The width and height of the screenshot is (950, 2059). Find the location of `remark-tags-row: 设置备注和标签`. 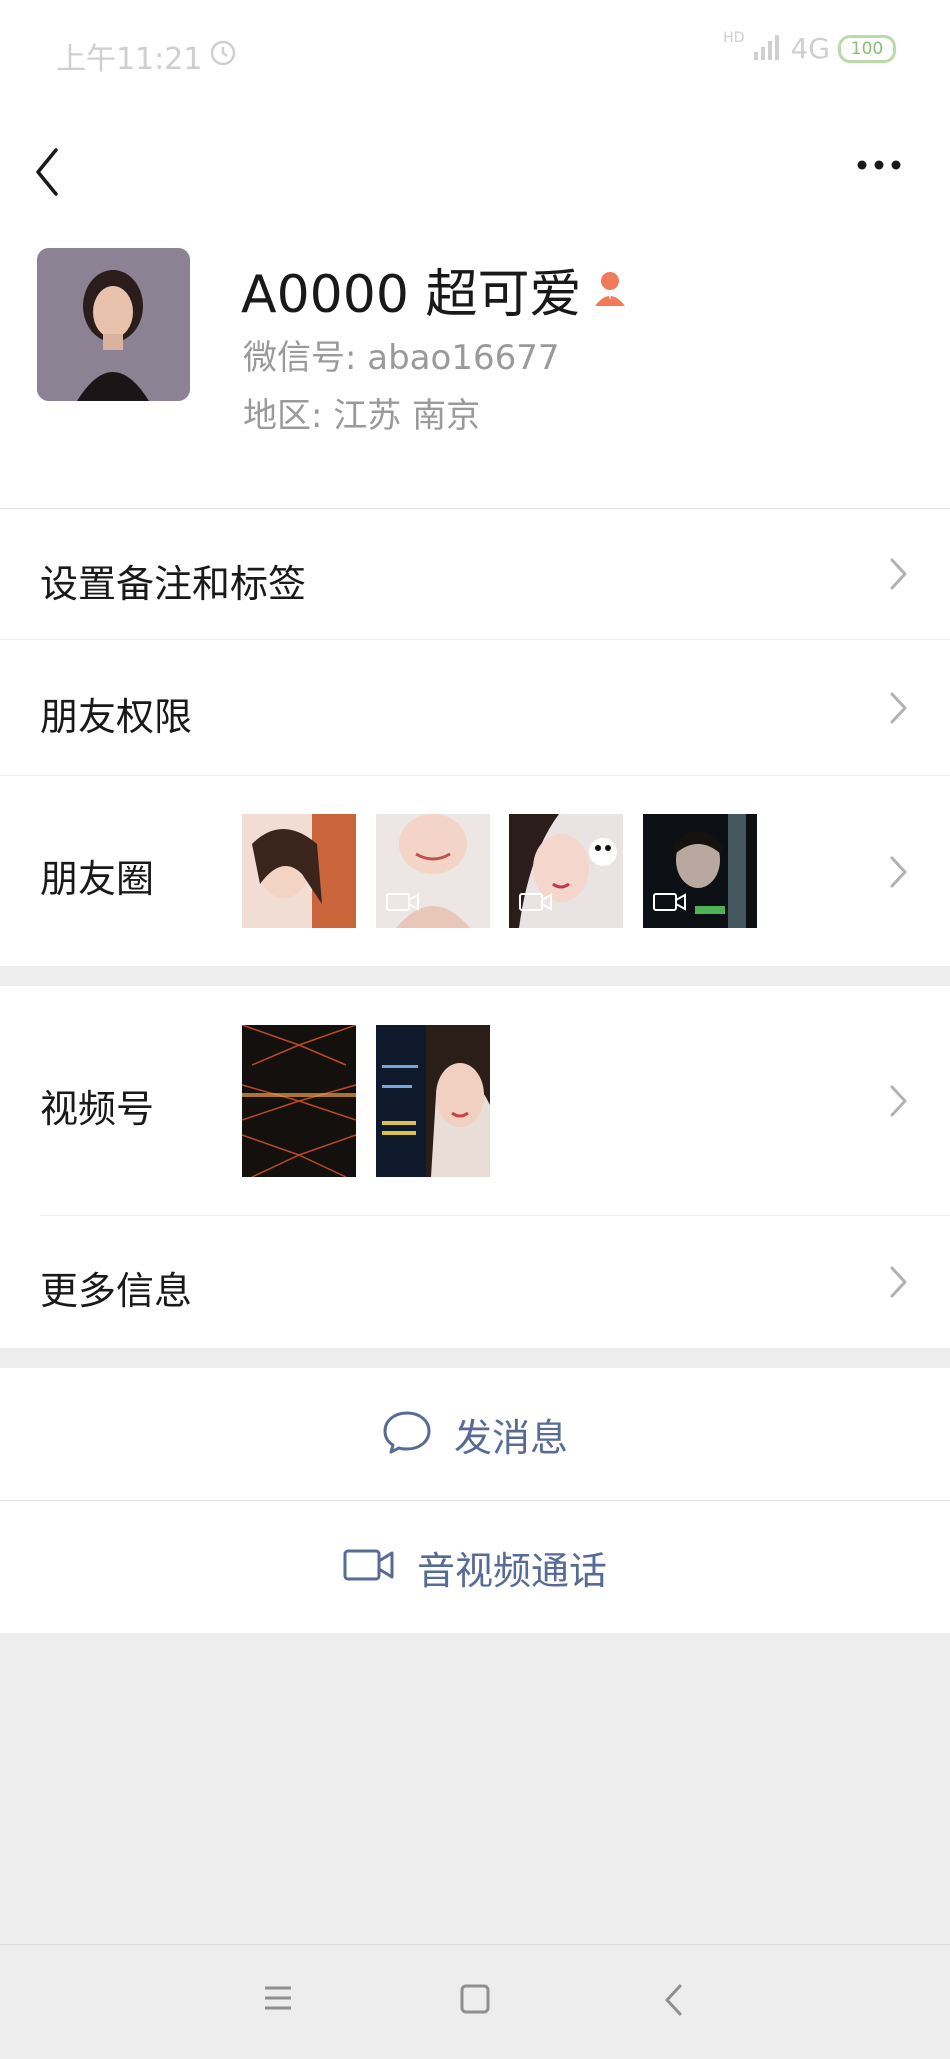

remark-tags-row: 设置备注和标签 is located at coordinates (475, 574).